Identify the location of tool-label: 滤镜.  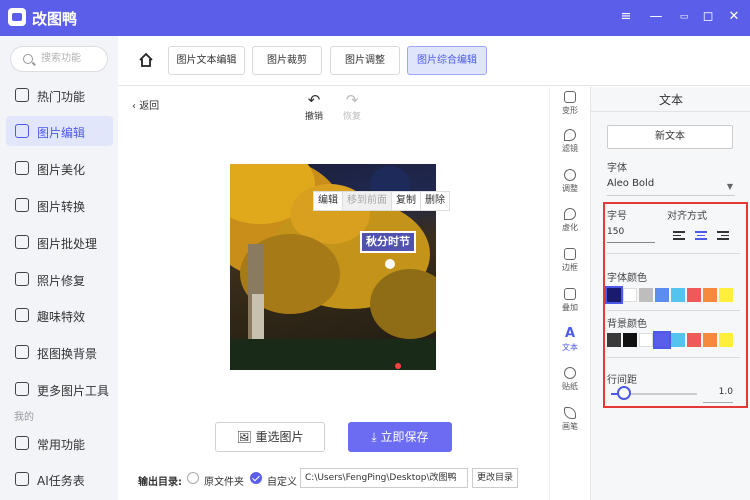
(570, 148).